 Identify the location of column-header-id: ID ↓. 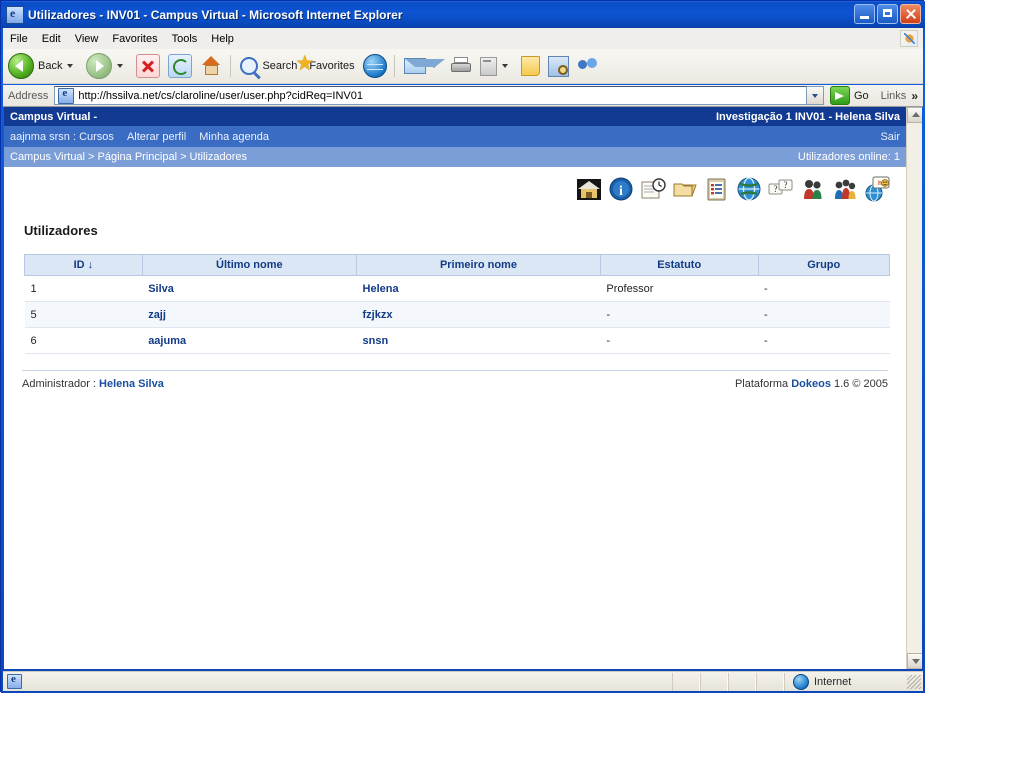
(83, 265).